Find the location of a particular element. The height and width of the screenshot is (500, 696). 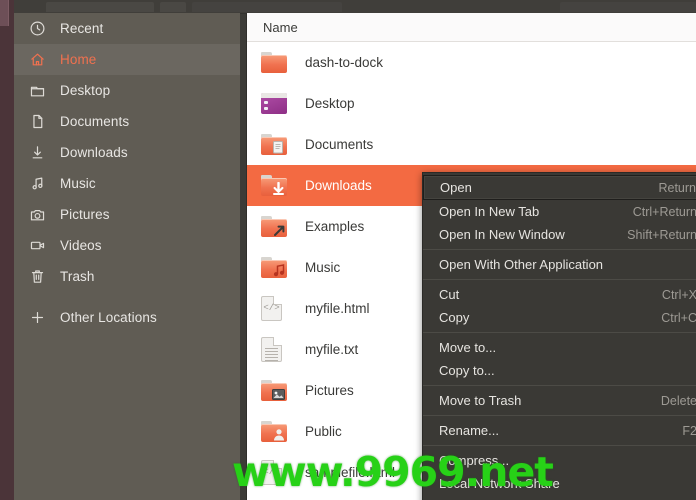

sidebar-item-trash: Trash is located at coordinates (127, 276).